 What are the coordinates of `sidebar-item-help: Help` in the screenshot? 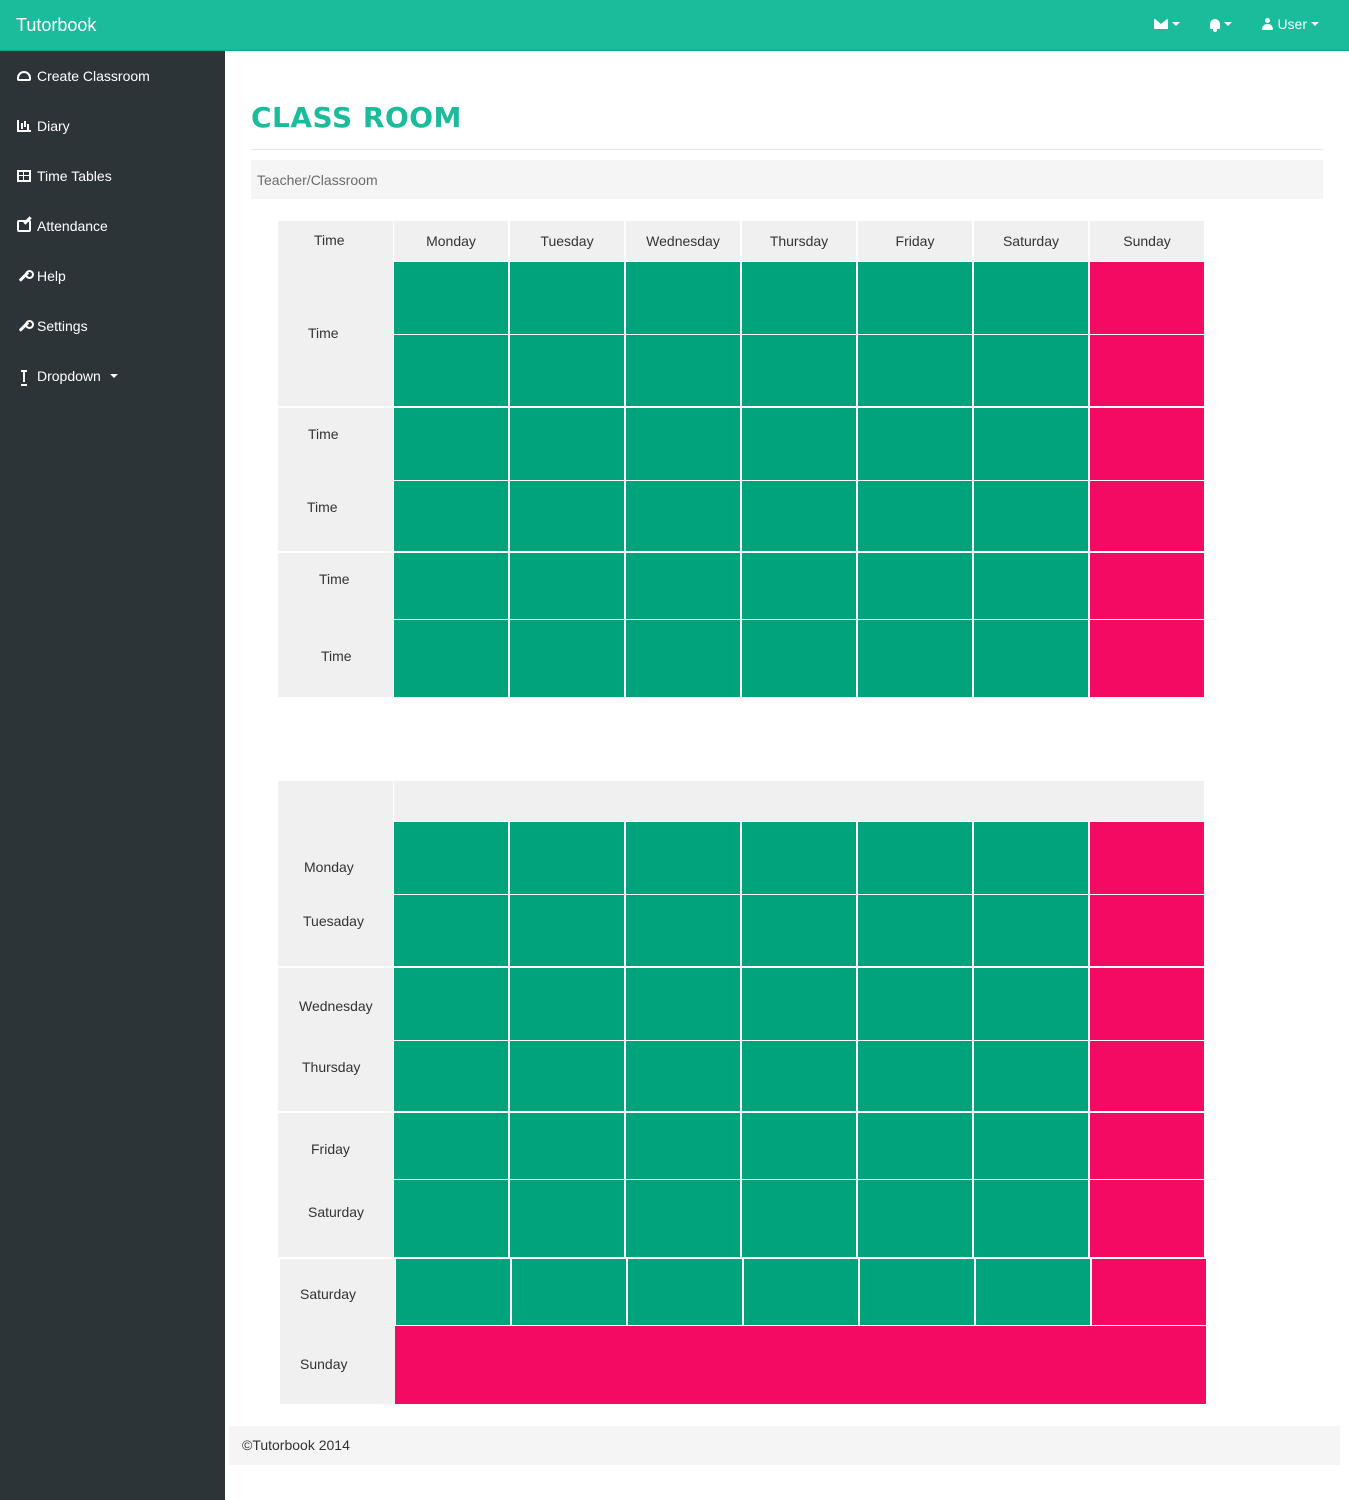 It's located at (112, 276).